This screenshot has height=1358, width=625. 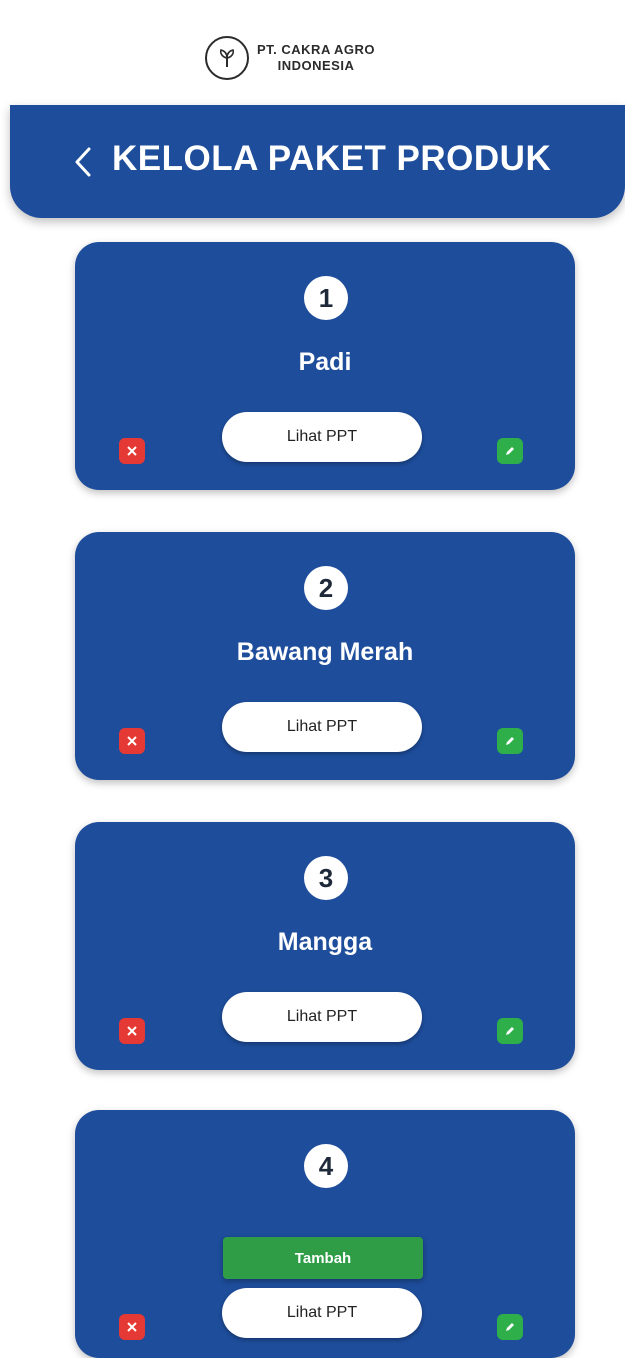 I want to click on product-name: Bawang Merah, so click(x=325, y=652).